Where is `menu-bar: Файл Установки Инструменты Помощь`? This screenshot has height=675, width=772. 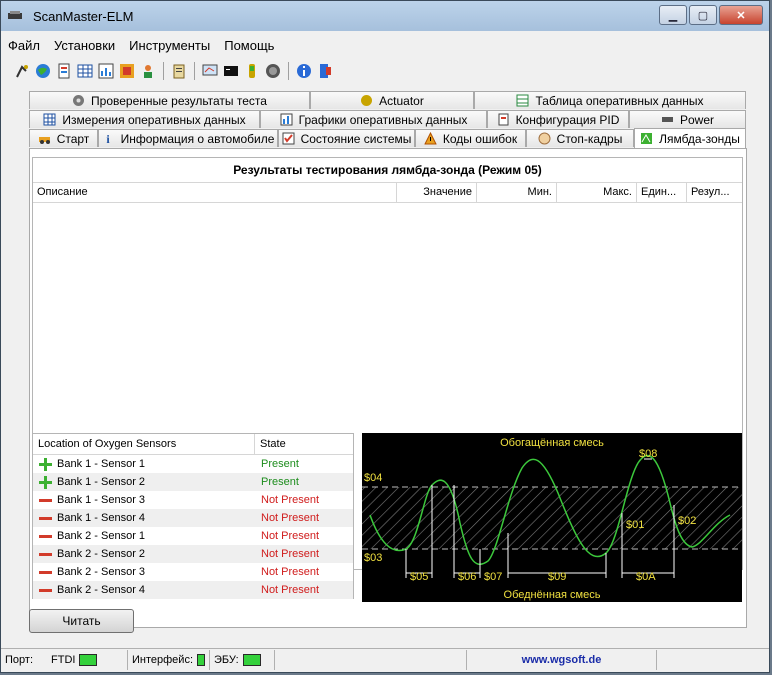
menu-bar: Файл Установки Инструменты Помощь is located at coordinates (385, 46).